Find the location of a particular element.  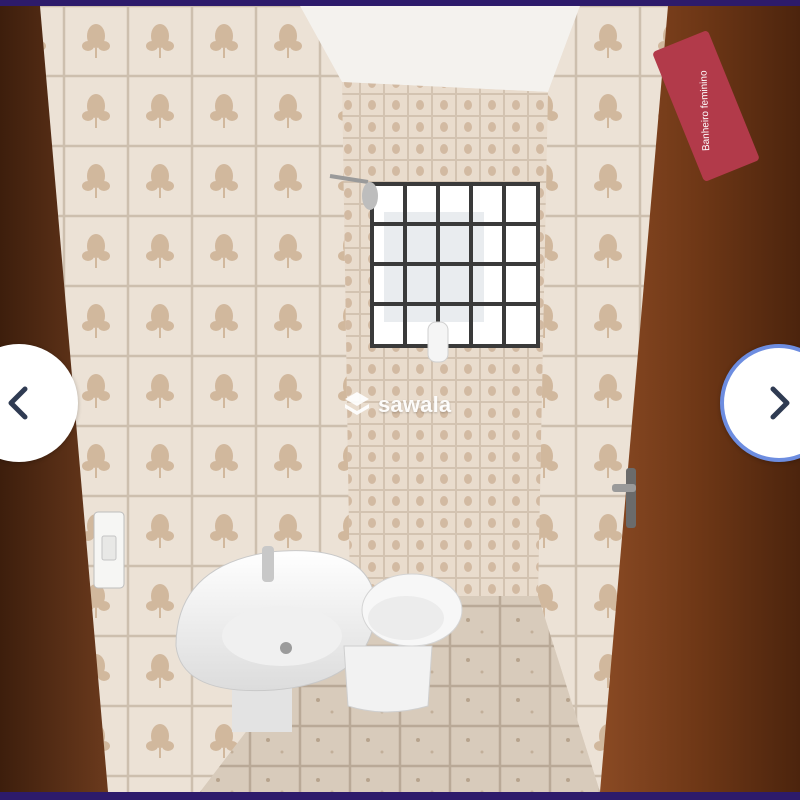

sawala-watermark: sawala is located at coordinates (396, 405).